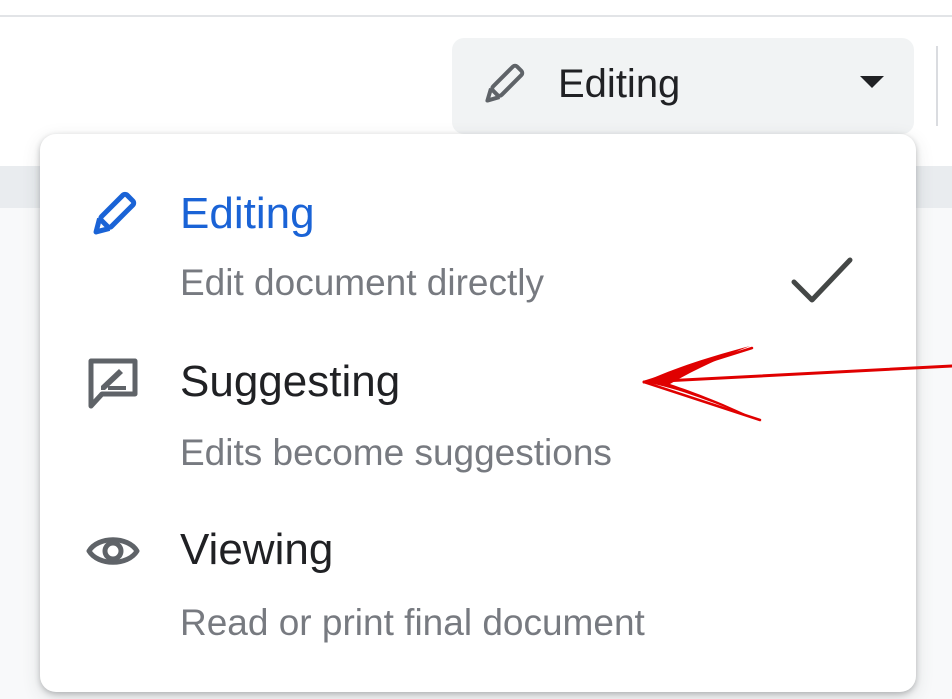  What do you see at coordinates (412, 622) in the screenshot?
I see `menu-item-viewing-description: Read or print final document` at bounding box center [412, 622].